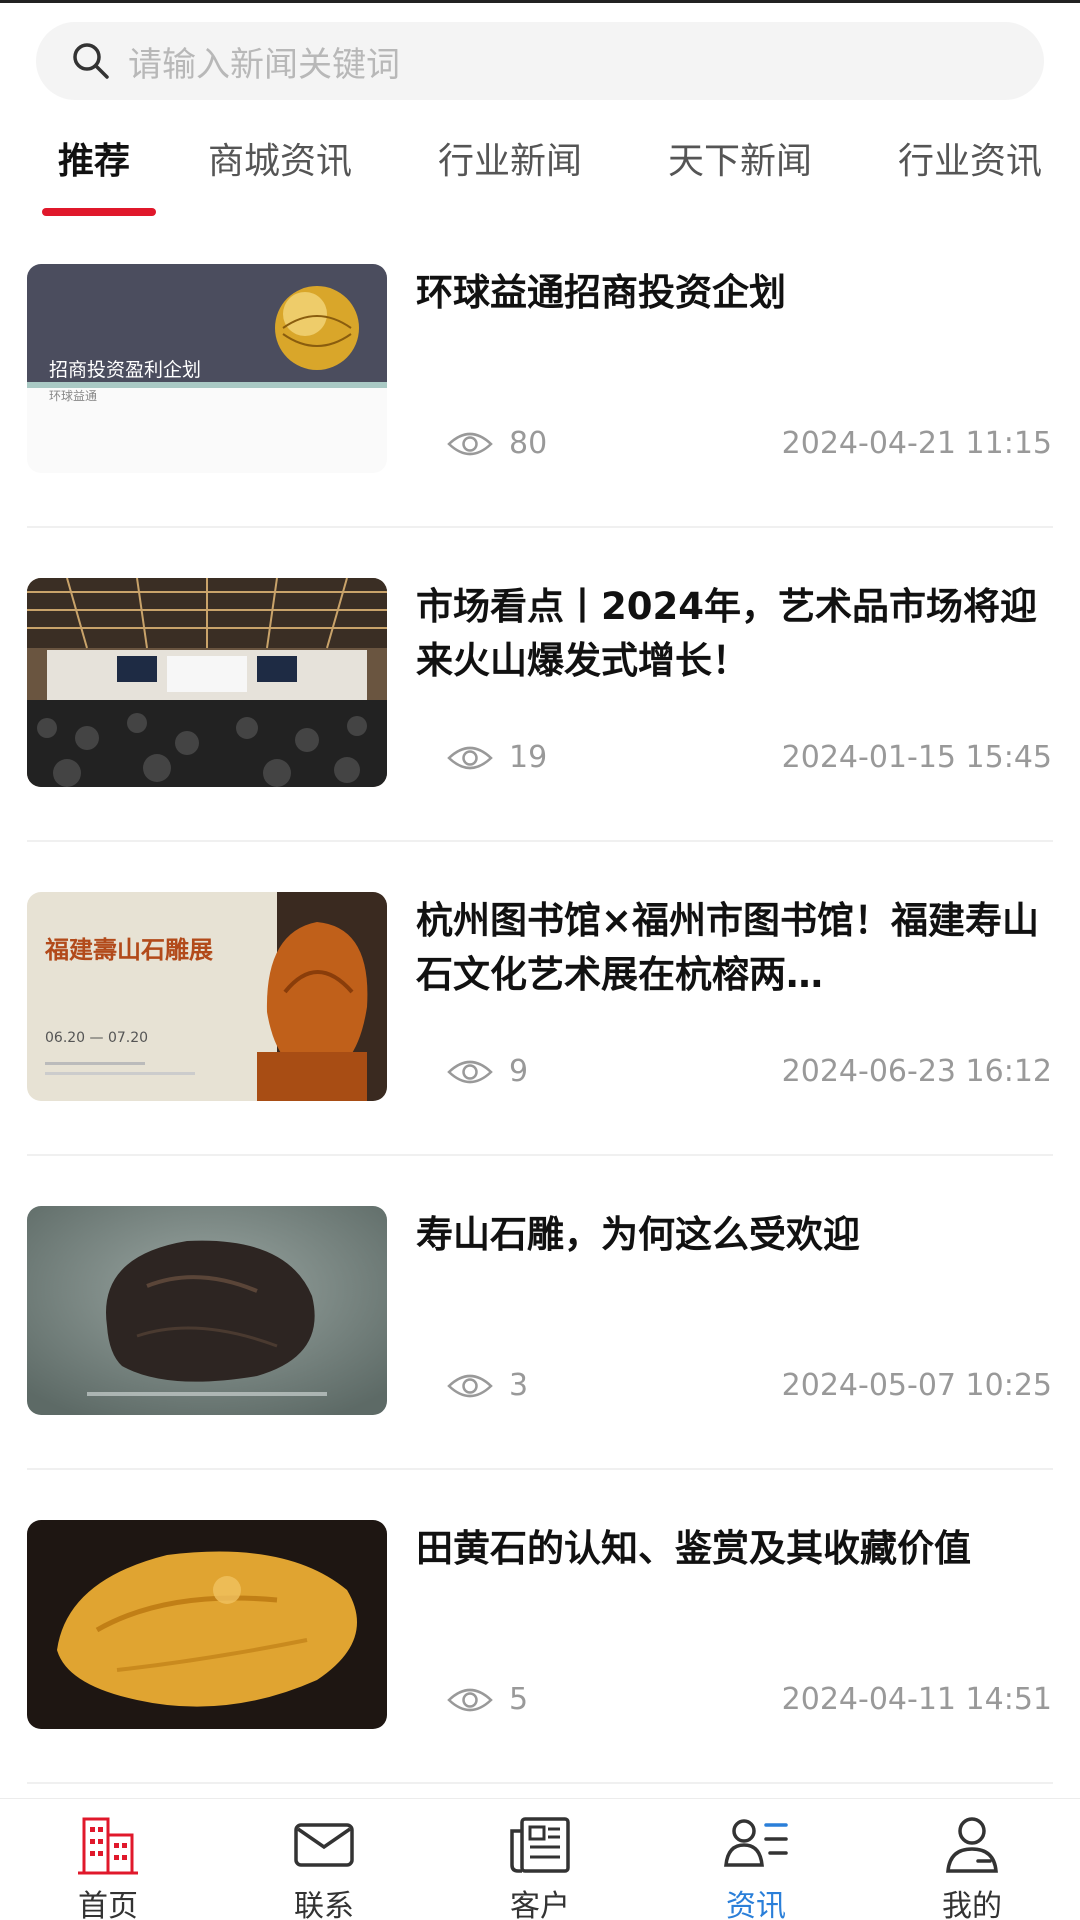 Image resolution: width=1080 pixels, height=1920 pixels. Describe the element at coordinates (497, 443) in the screenshot. I see `view-count: 80` at that location.